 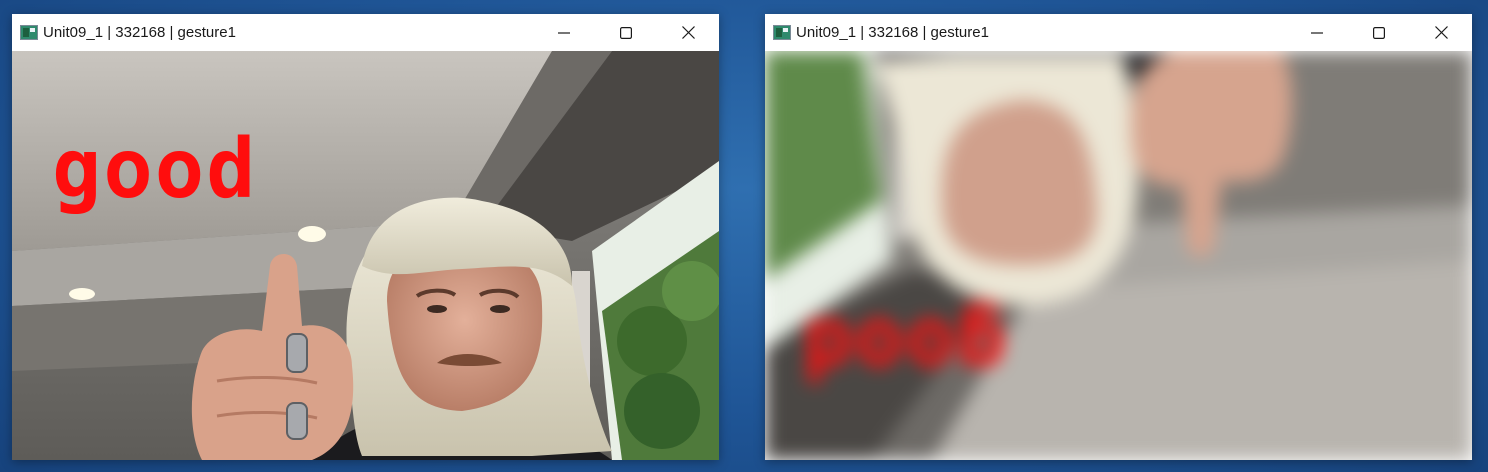 What do you see at coordinates (155, 169) in the screenshot?
I see `gesture-label: good` at bounding box center [155, 169].